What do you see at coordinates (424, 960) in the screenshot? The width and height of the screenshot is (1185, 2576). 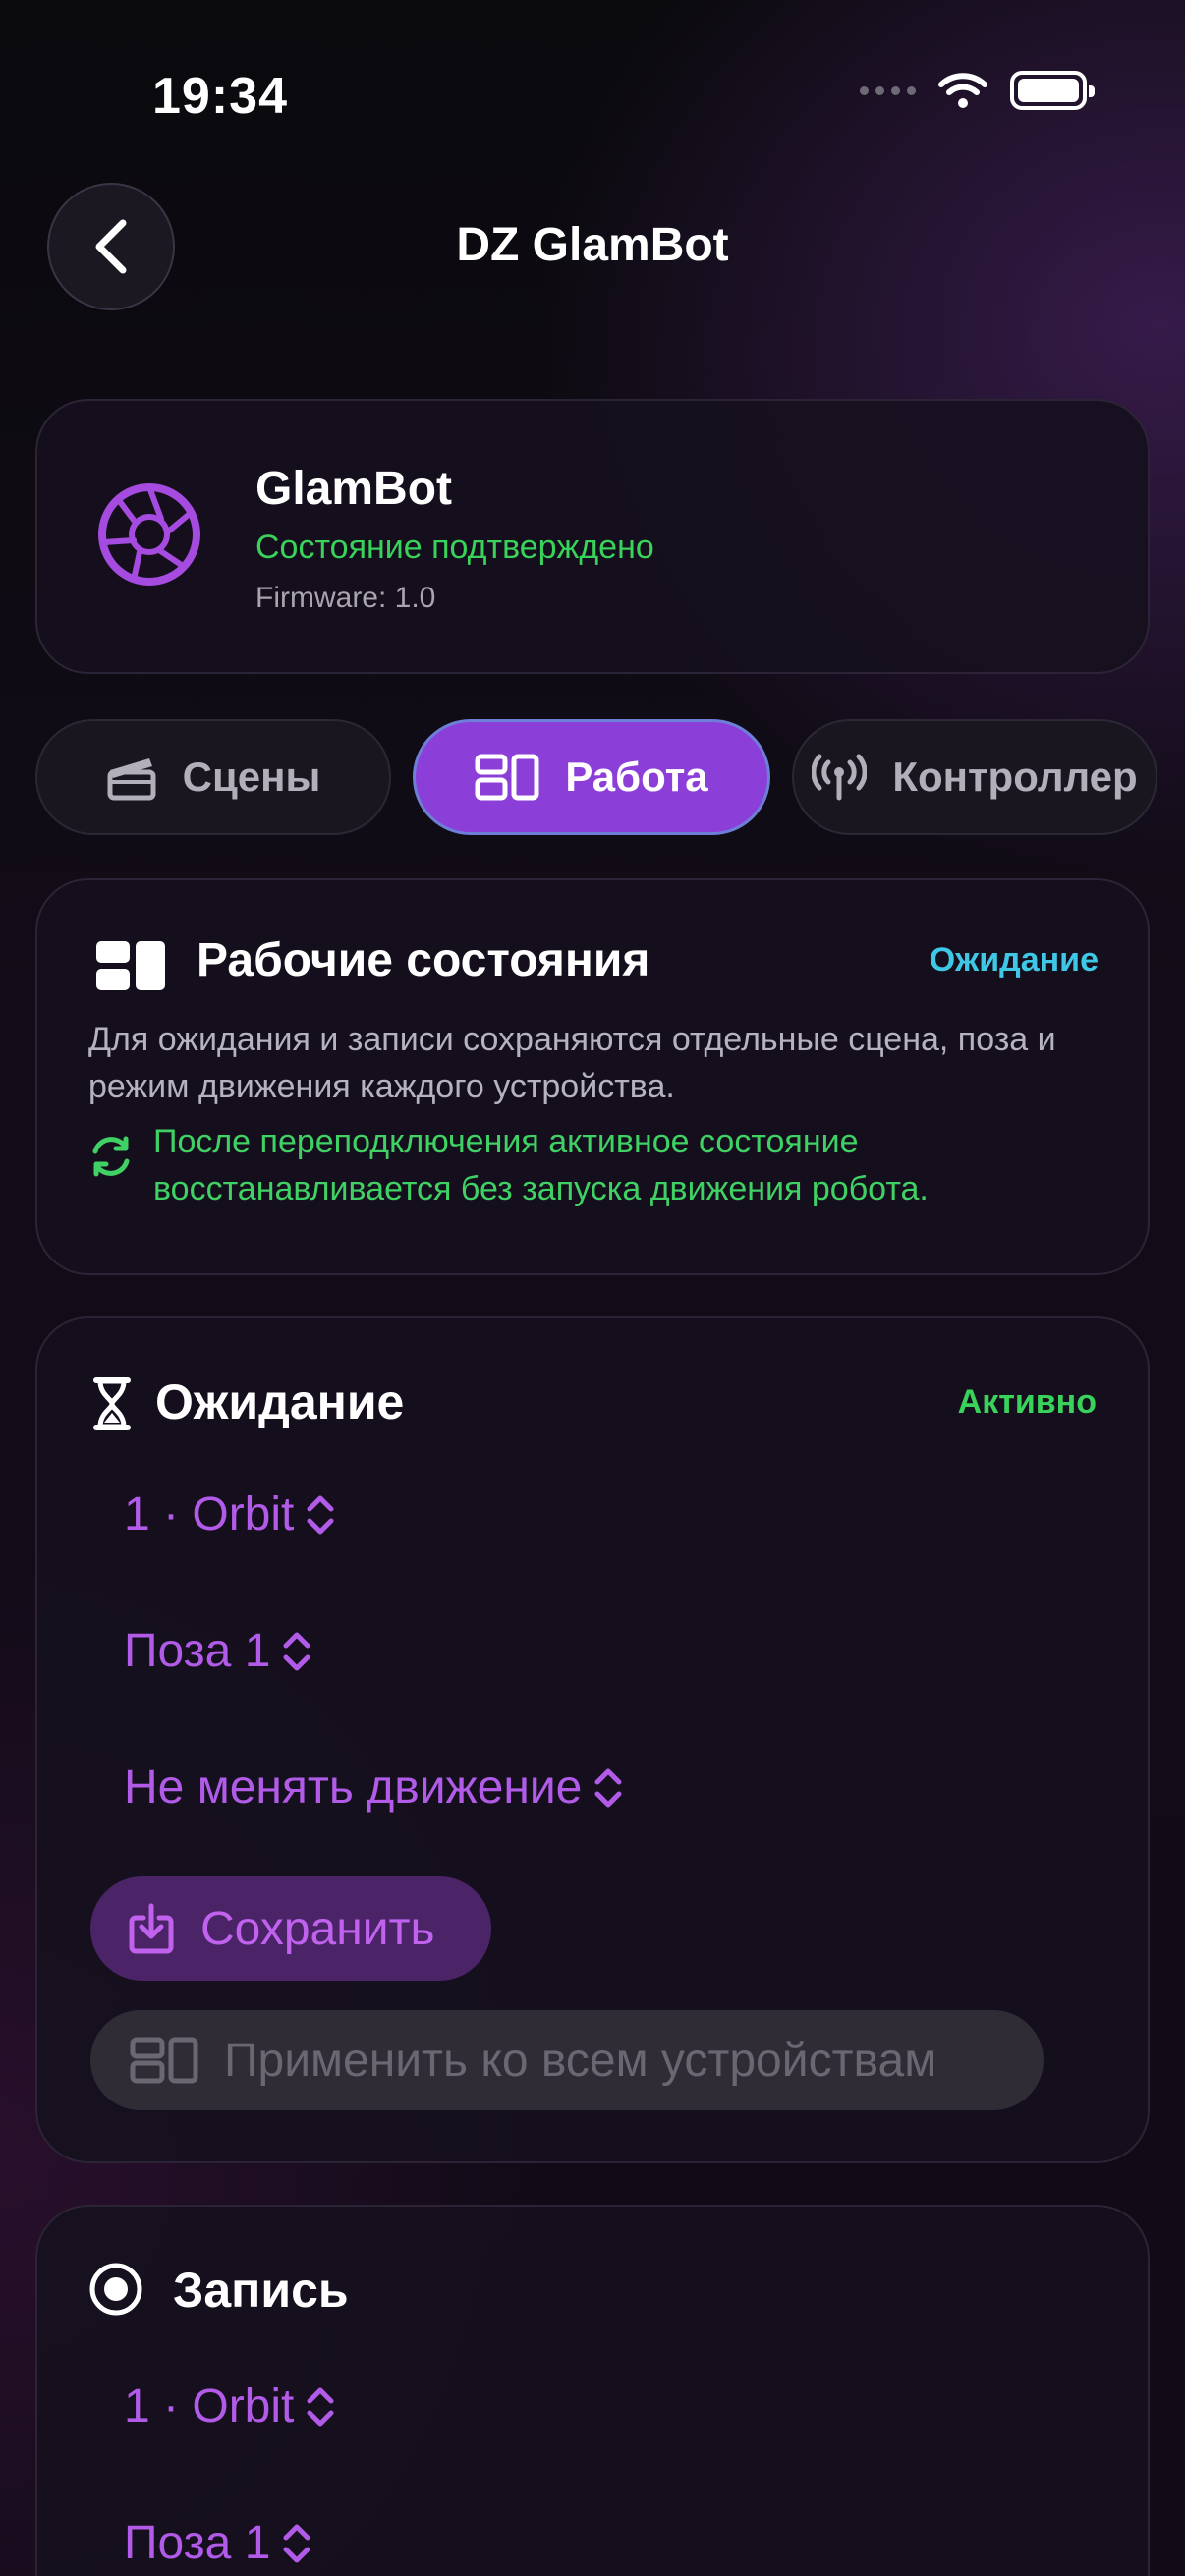 I see `work-states-title: Рабочие состояния` at bounding box center [424, 960].